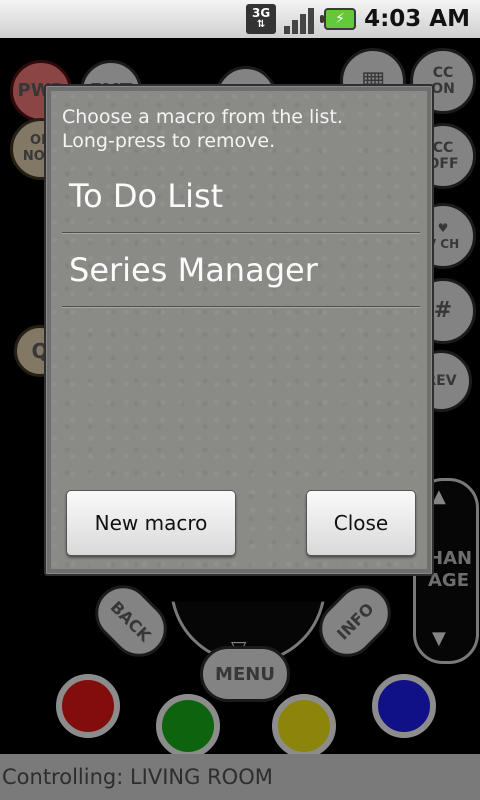 This screenshot has width=480, height=800. I want to click on battery-charging-icon: ⚡, so click(338, 19).